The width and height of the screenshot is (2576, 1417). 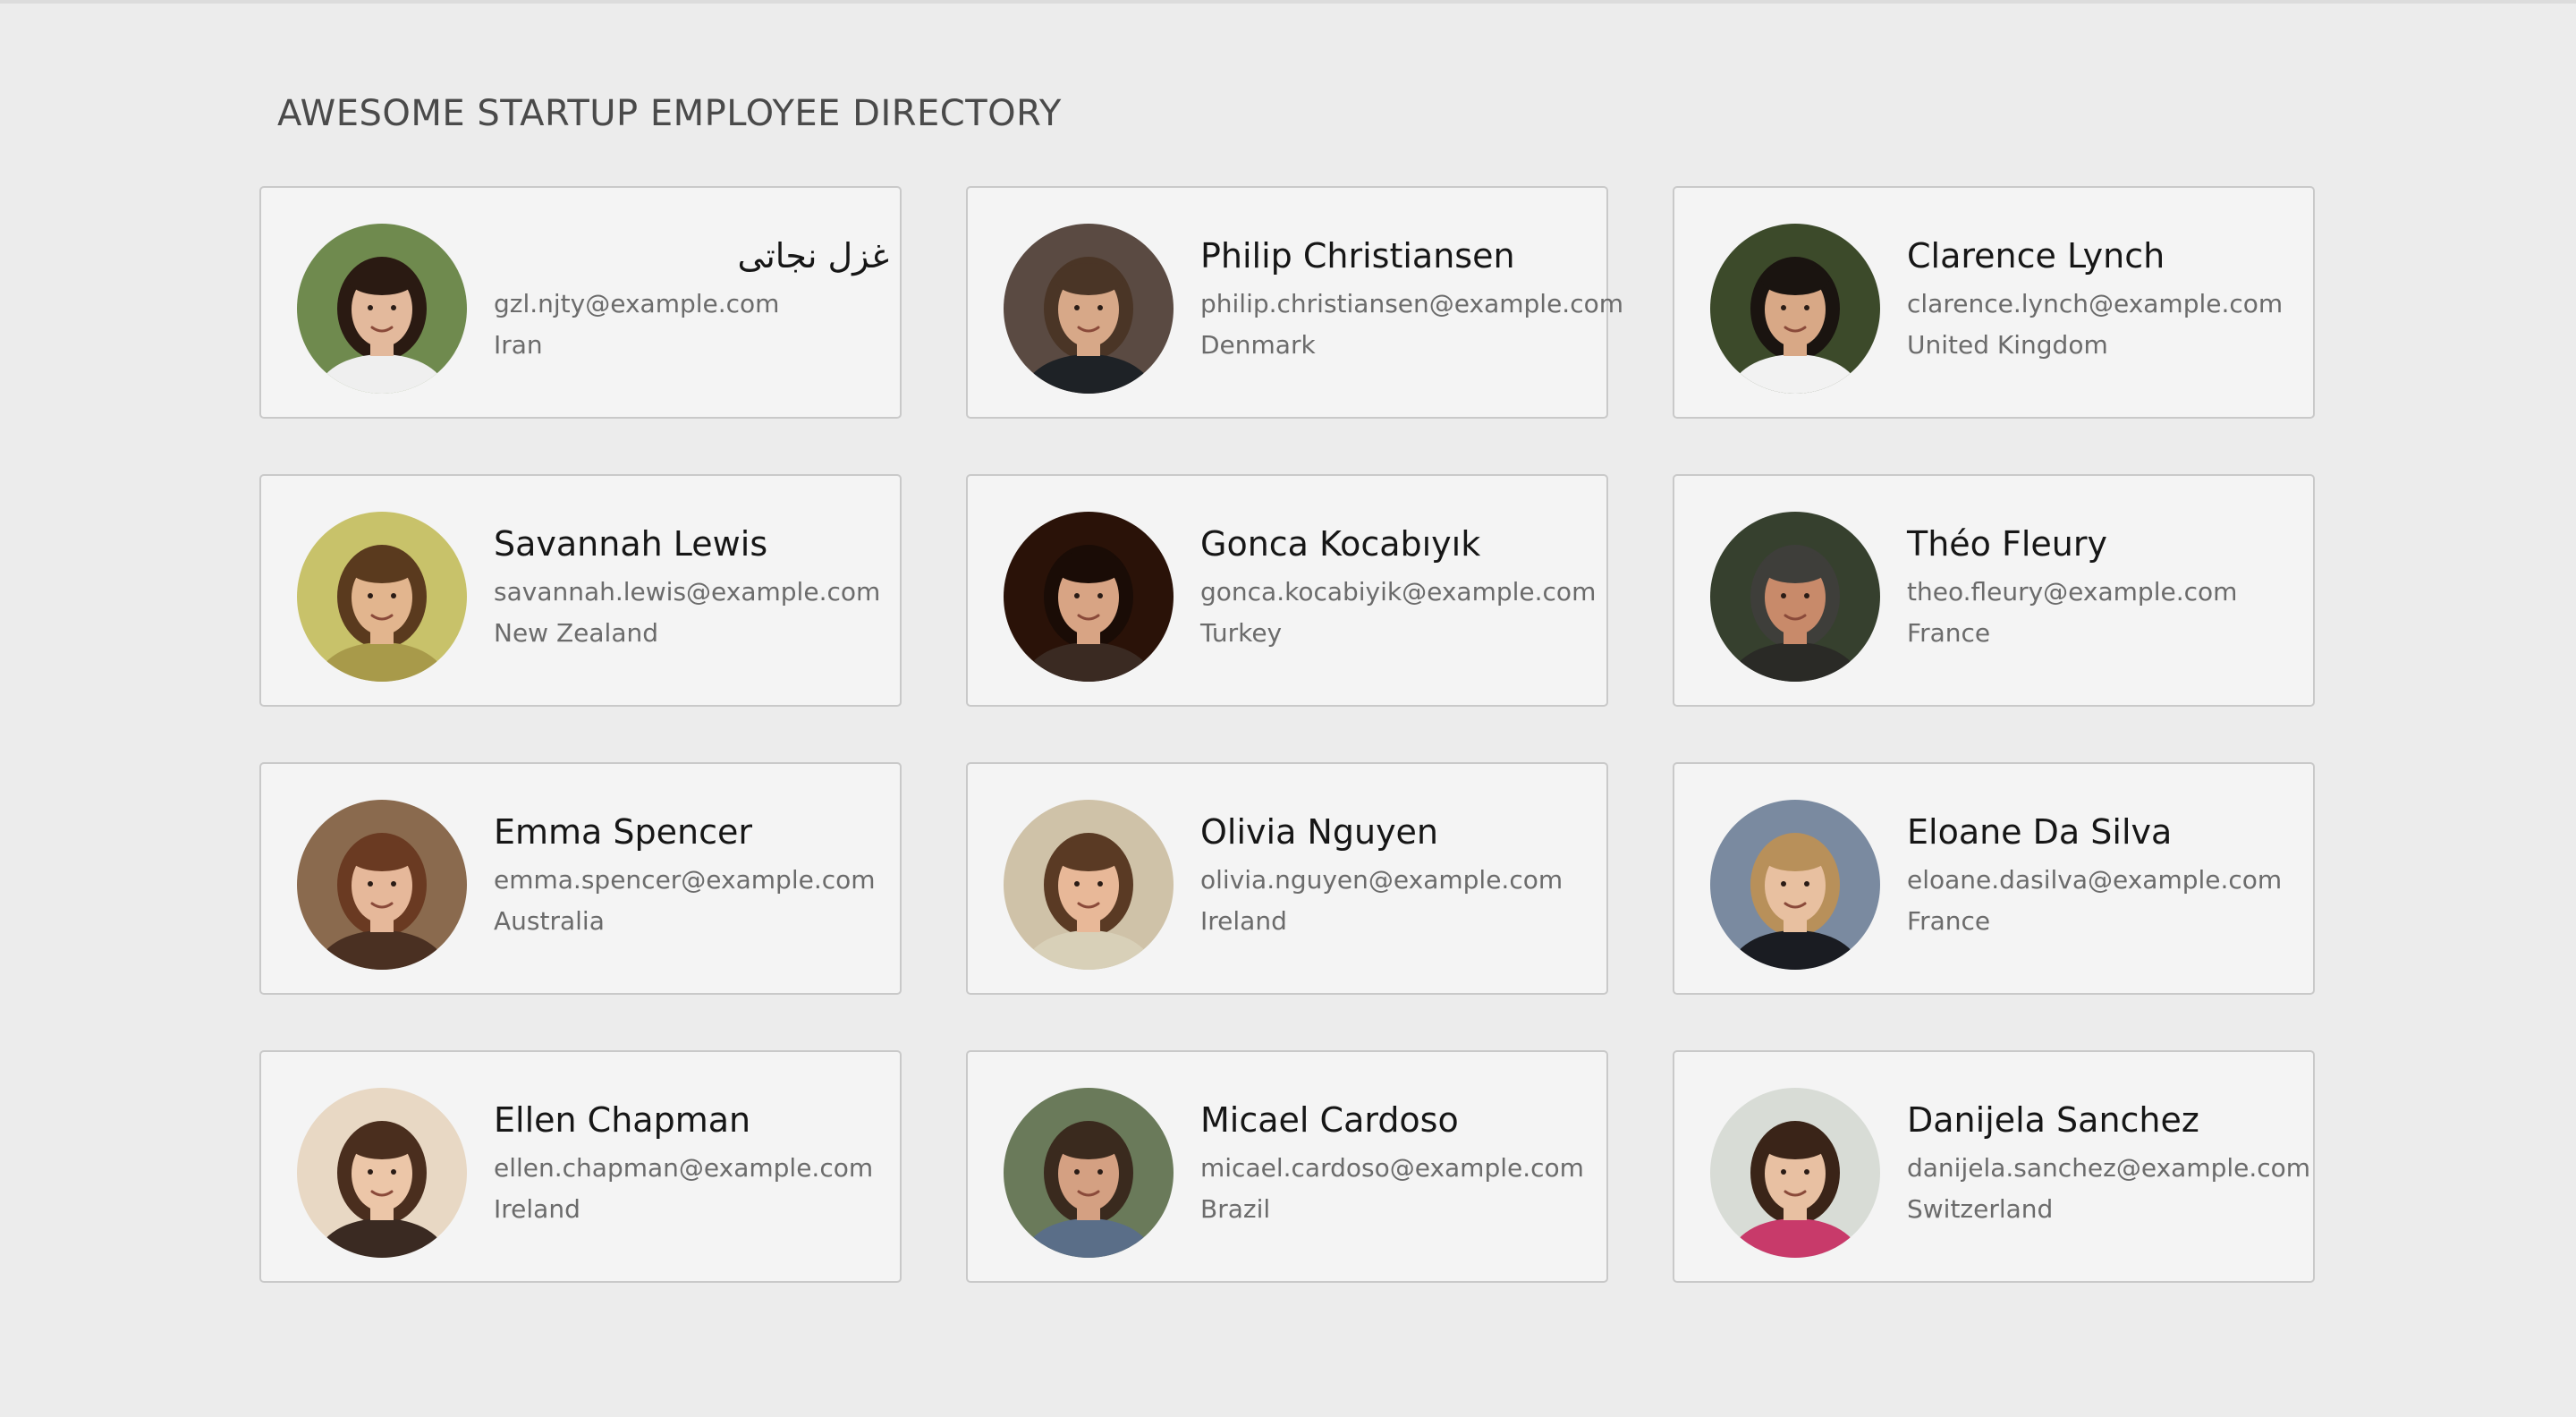 I want to click on employee-email: gonca.kocabiyik@example.com, so click(x=1398, y=592).